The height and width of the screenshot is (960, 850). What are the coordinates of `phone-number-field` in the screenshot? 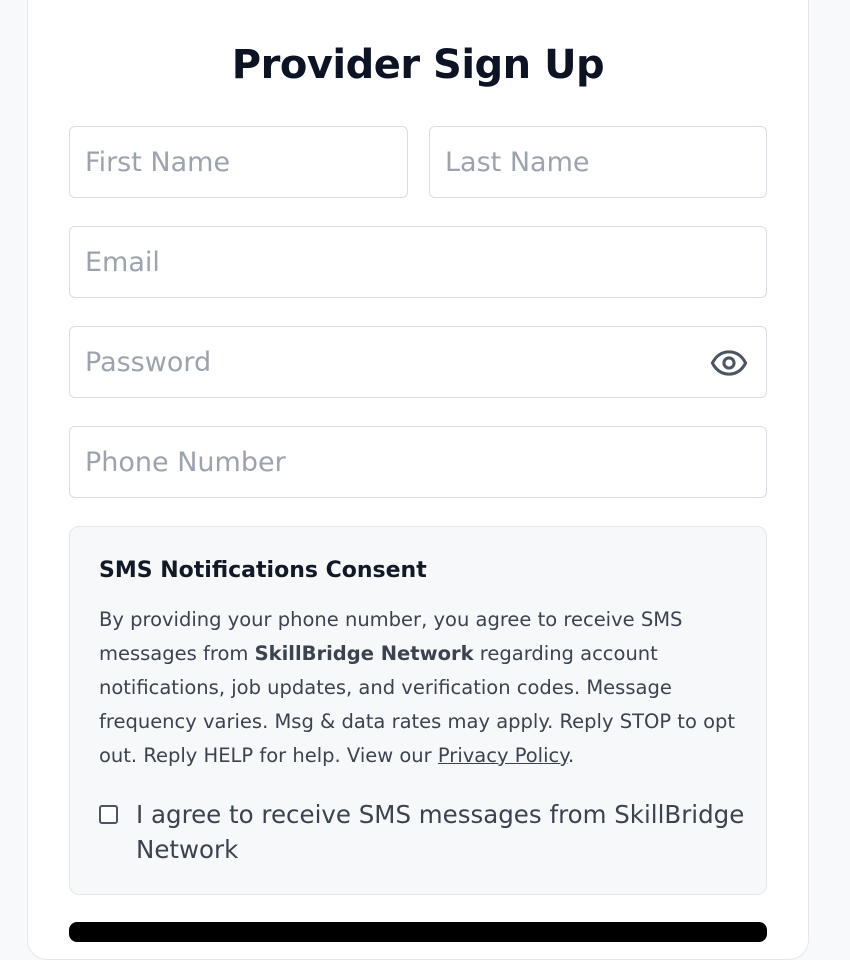 It's located at (418, 462).